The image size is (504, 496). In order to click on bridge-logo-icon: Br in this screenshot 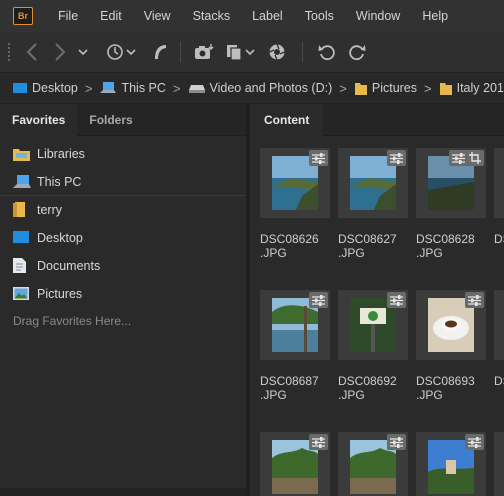, I will do `click(23, 16)`.